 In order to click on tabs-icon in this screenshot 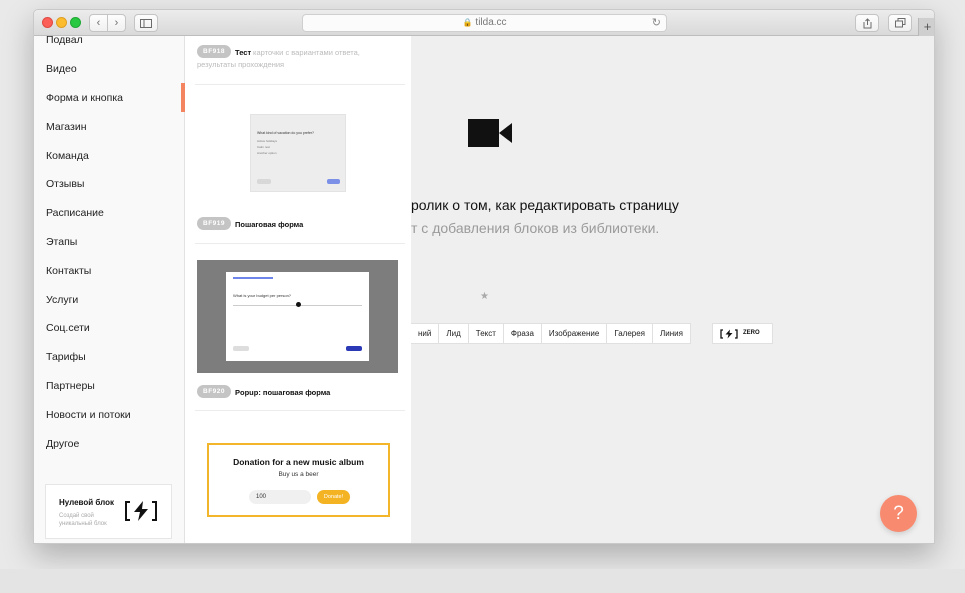, I will do `click(899, 23)`.